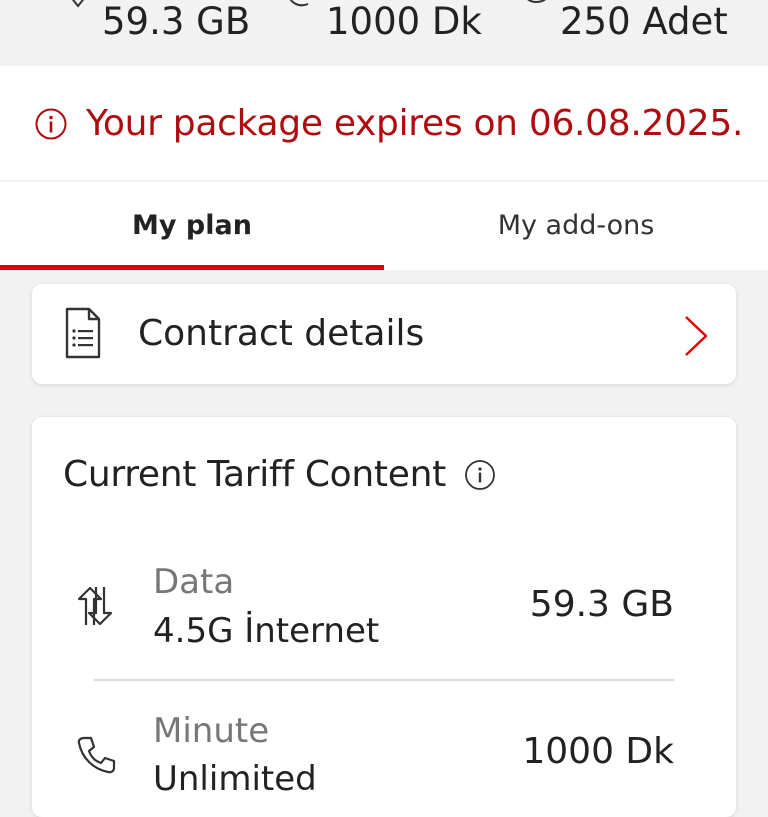 This screenshot has height=817, width=768. Describe the element at coordinates (266, 631) in the screenshot. I see `data-plan-name: 4.5G İnternet` at that location.